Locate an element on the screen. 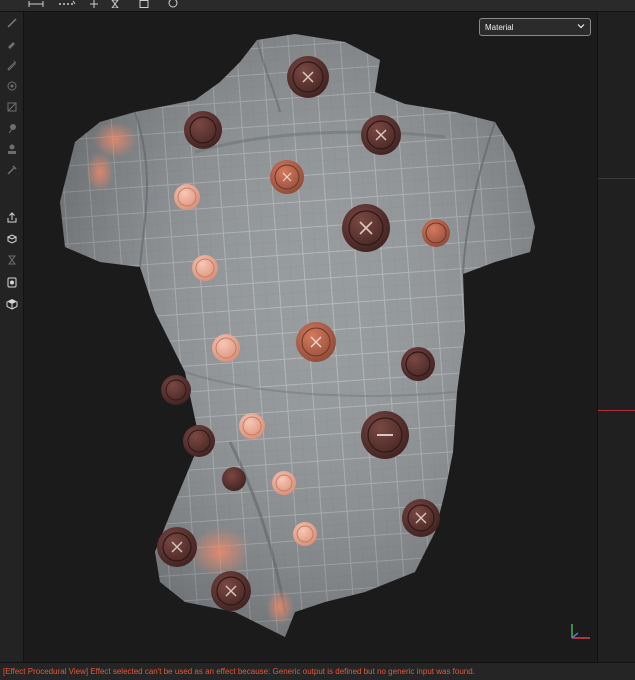  axis-gizmo is located at coordinates (582, 631).